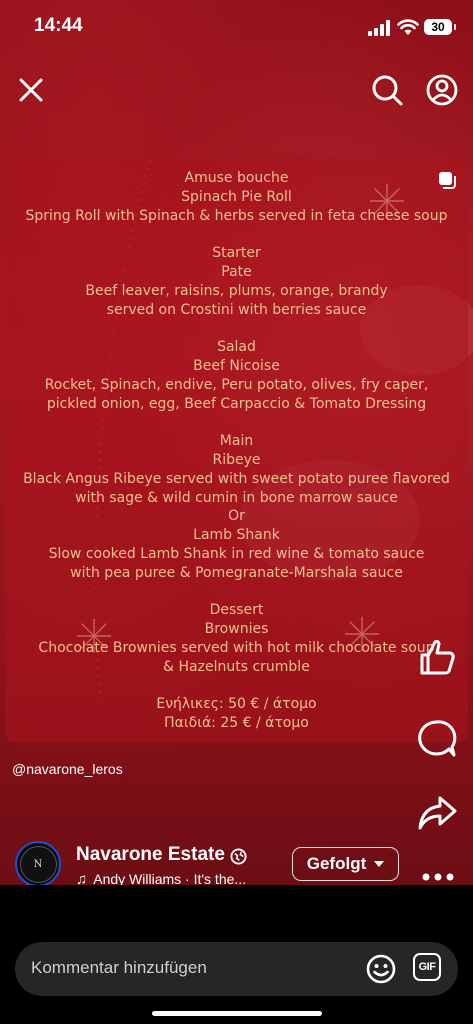 The width and height of the screenshot is (473, 1024). I want to click on status-bar: 14:44 30, so click(236, 28).